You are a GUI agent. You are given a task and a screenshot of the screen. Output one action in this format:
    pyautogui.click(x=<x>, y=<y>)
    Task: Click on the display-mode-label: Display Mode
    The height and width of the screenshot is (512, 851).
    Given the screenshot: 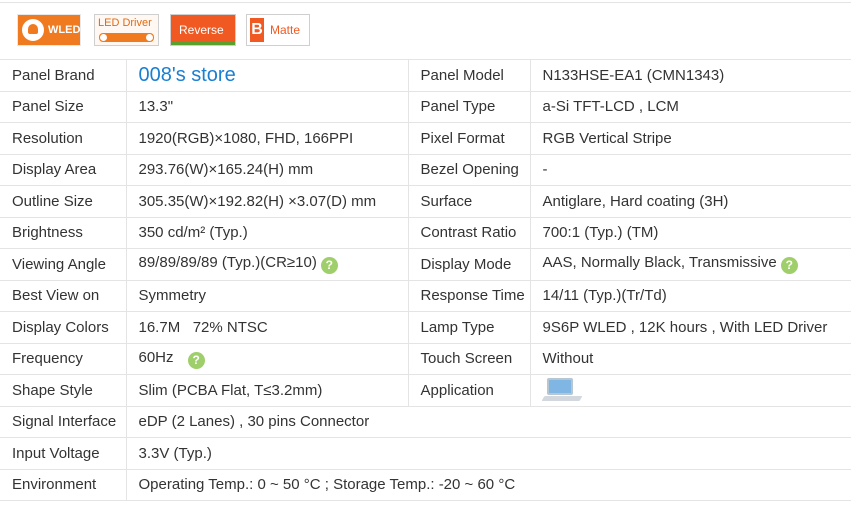 What is the action you would take?
    pyautogui.click(x=469, y=264)
    